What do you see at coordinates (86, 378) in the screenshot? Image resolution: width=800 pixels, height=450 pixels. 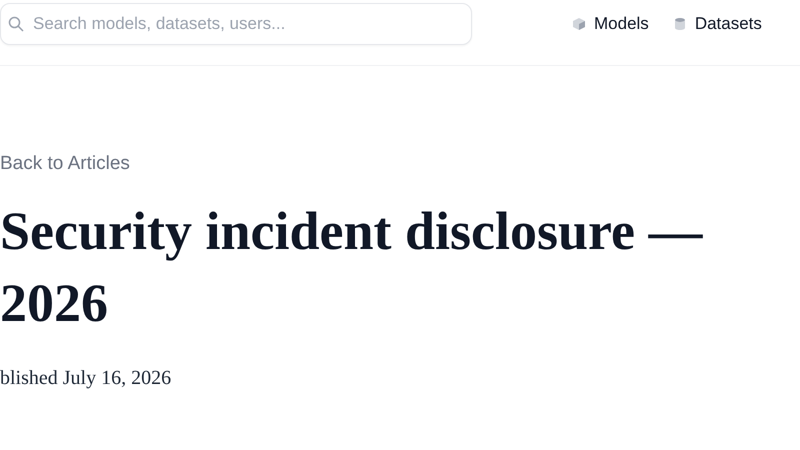 I see `published-date: blished July 16, 2026` at bounding box center [86, 378].